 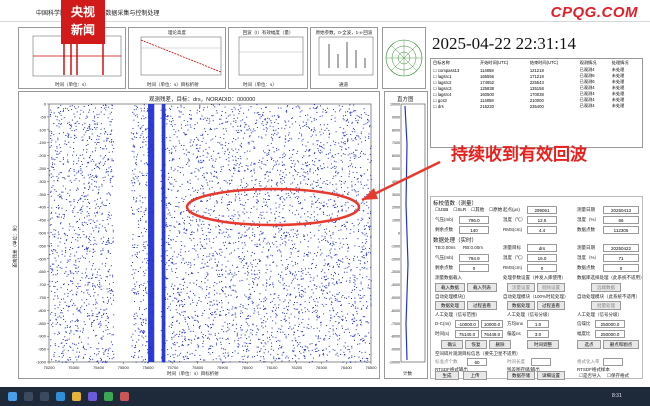 What do you see at coordinates (542, 230) in the screenshot?
I see `rms-field: 4.4` at bounding box center [542, 230].